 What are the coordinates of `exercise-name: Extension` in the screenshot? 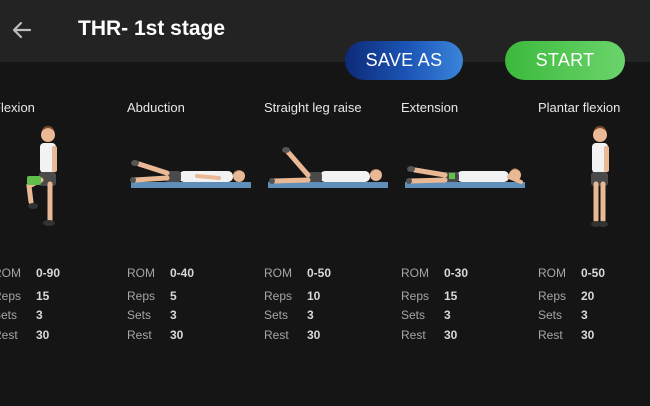 It's located at (430, 107).